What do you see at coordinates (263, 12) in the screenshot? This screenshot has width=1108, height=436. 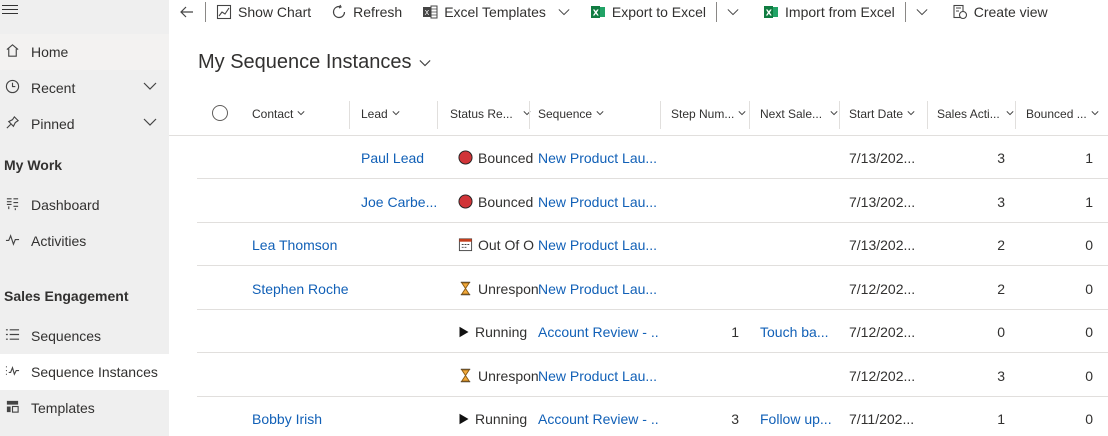 I see `show-chart-button: Show Chart` at bounding box center [263, 12].